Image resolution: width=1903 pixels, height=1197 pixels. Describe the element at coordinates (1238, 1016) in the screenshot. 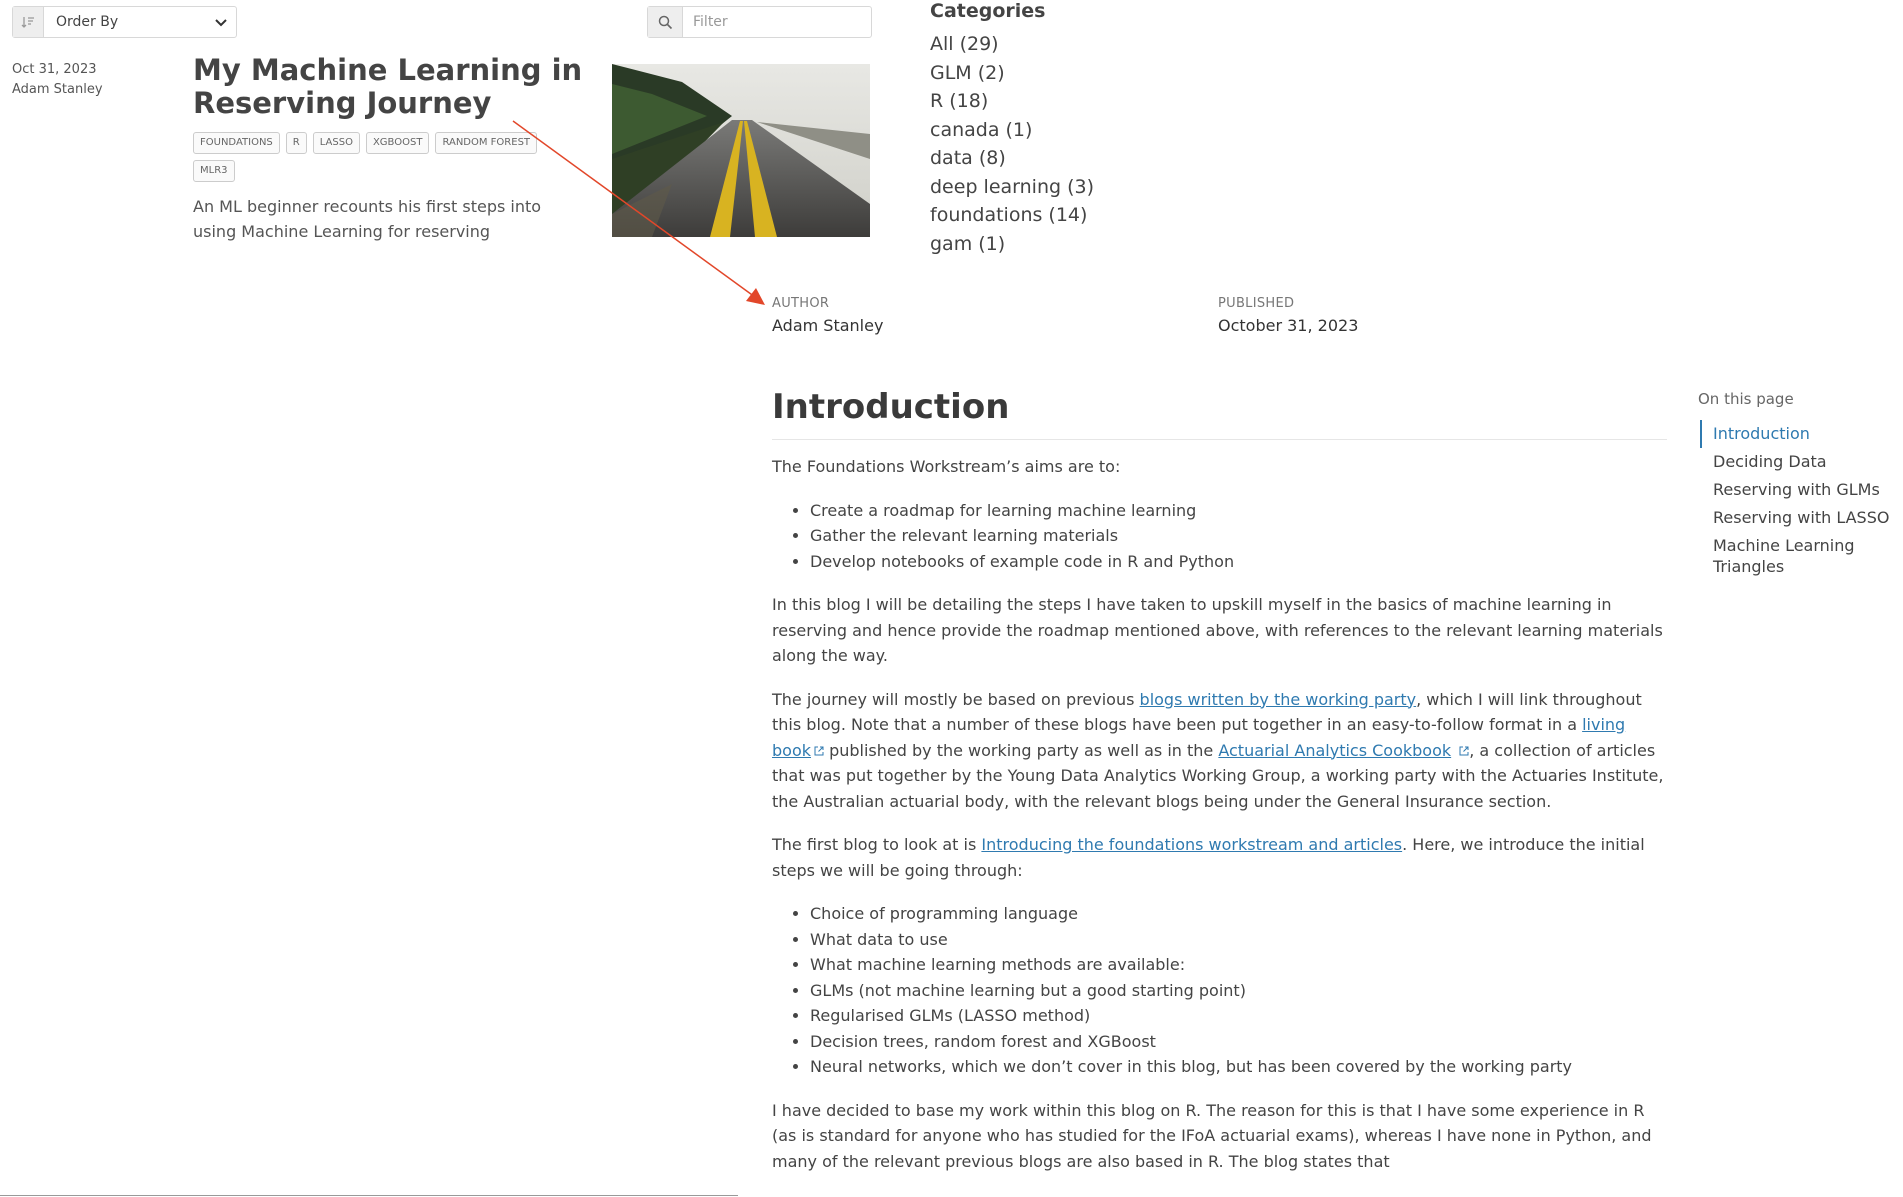

I see `list-item: Regularised GLMs (LASSO method)` at that location.